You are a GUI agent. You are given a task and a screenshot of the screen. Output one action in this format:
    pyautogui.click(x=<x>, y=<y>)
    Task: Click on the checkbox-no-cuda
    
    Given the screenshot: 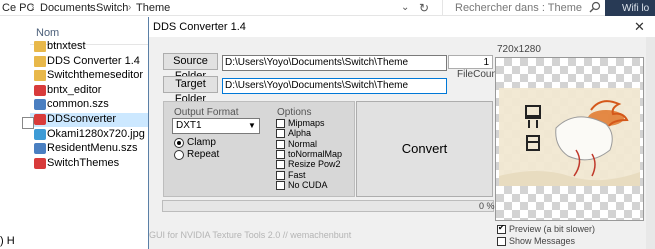 What is the action you would take?
    pyautogui.click(x=280, y=185)
    